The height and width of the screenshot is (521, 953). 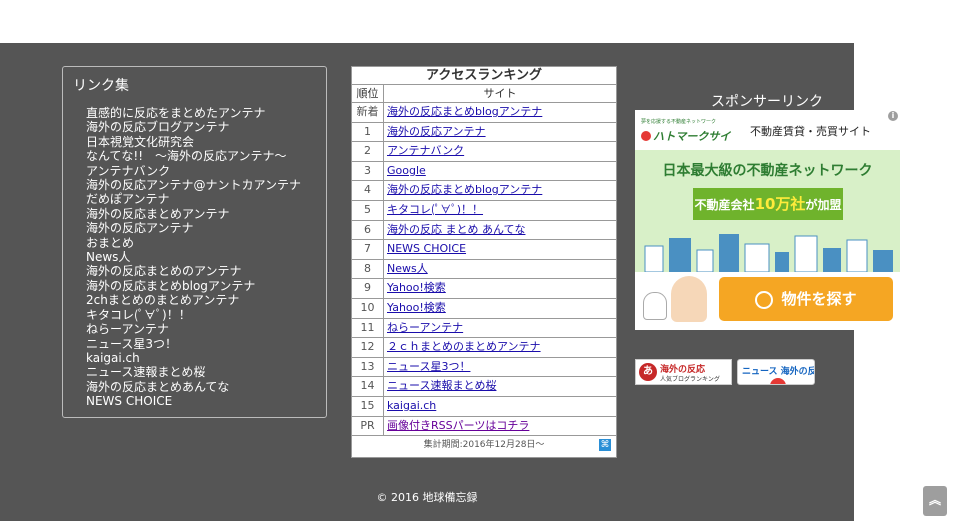 I want to click on link-item: 海外の反応アンテナ@ナントカアンテナ, so click(x=193, y=185).